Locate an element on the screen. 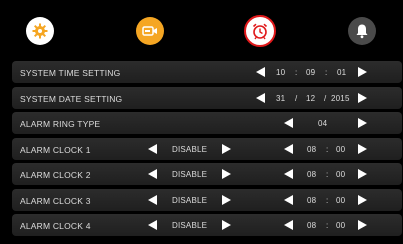 Image resolution: width=403 pixels, height=244 pixels. system-time-row: SYSTEM TIME SETTING 10 : 09 : 01 is located at coordinates (207, 72).